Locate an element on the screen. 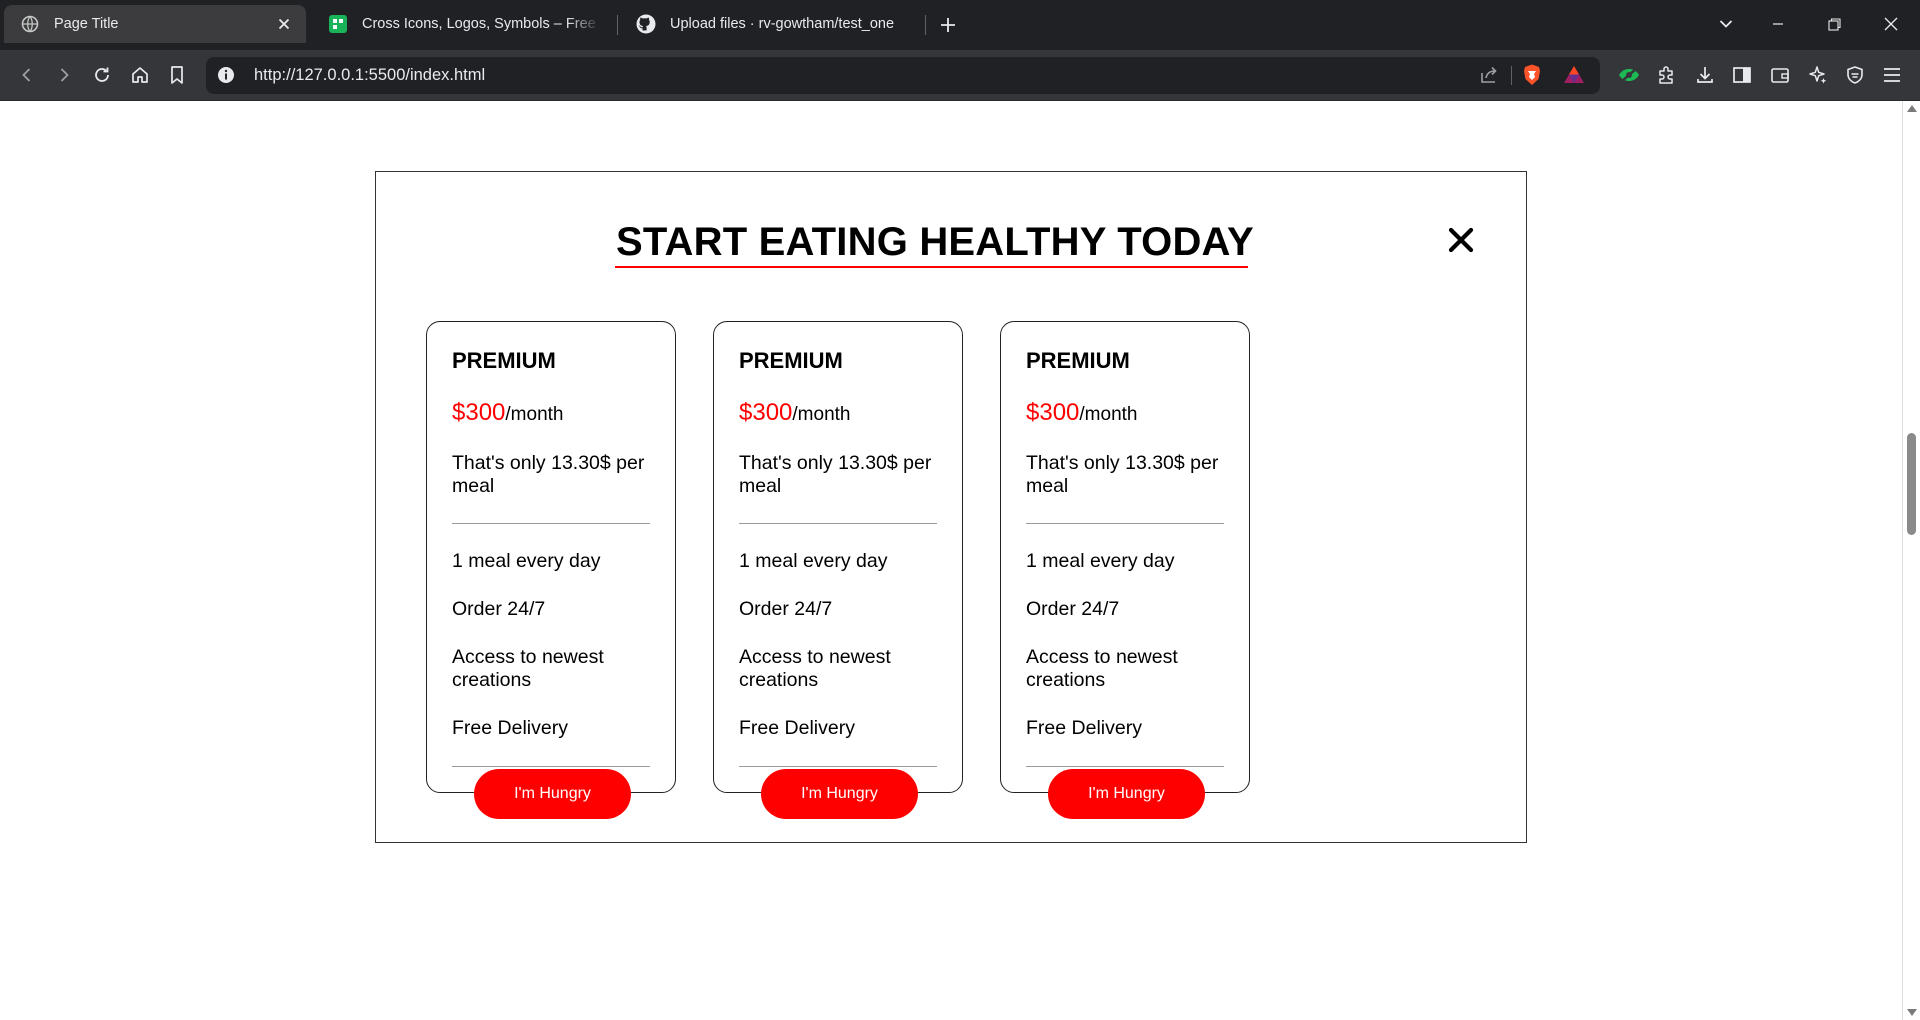  tab-title: Page Title is located at coordinates (86, 24).